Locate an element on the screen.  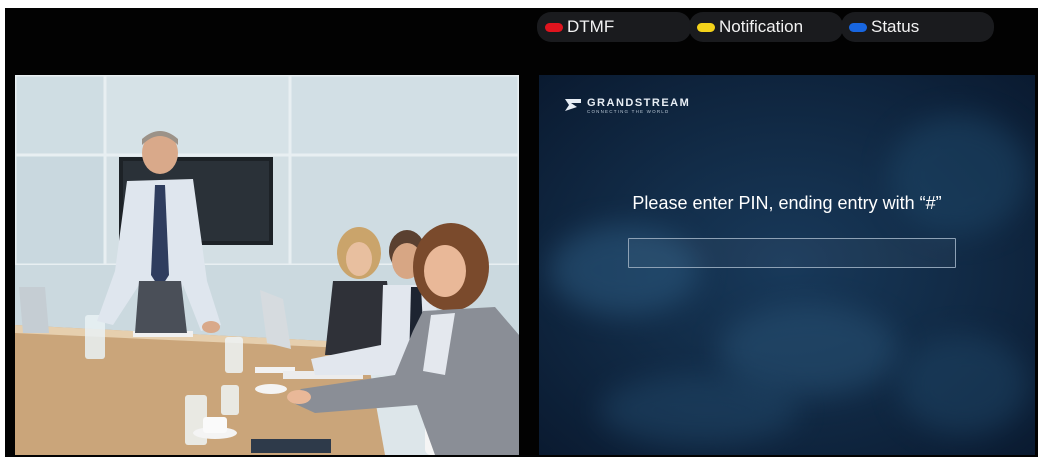
brand-name: GRANDSTREAM is located at coordinates (639, 103).